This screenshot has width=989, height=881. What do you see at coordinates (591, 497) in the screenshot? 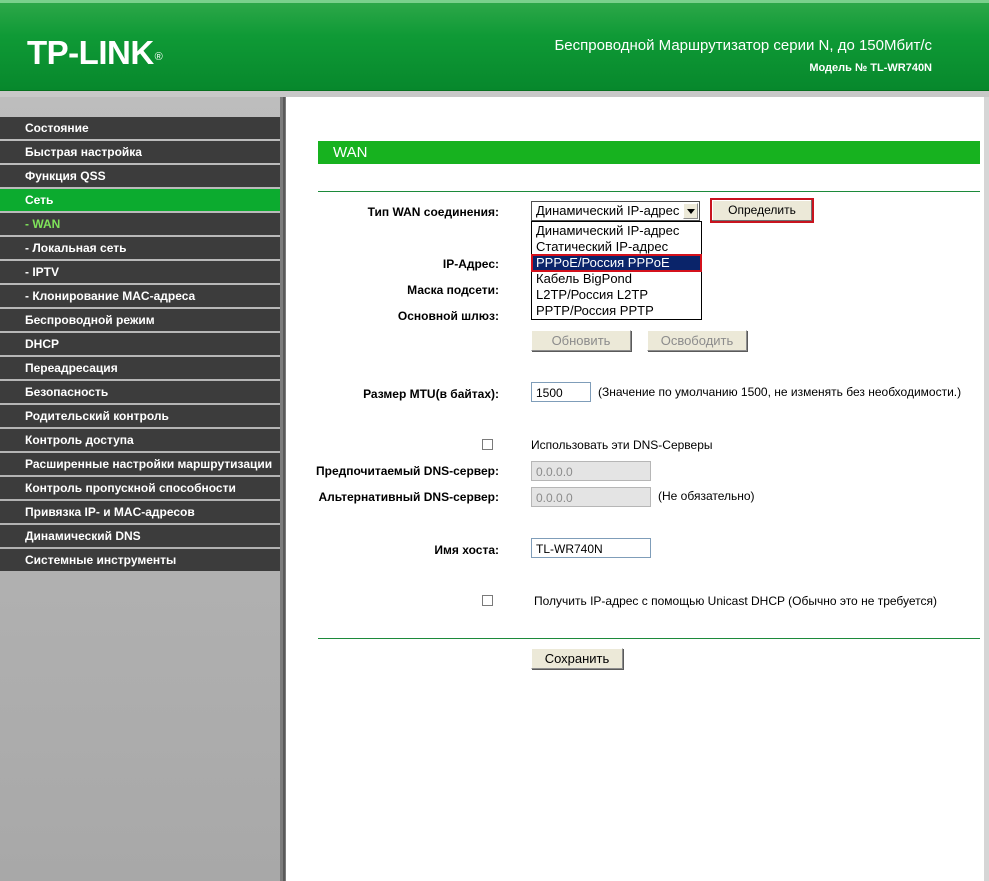
I see `secondary-dns-input: 0.0.0.0` at bounding box center [591, 497].